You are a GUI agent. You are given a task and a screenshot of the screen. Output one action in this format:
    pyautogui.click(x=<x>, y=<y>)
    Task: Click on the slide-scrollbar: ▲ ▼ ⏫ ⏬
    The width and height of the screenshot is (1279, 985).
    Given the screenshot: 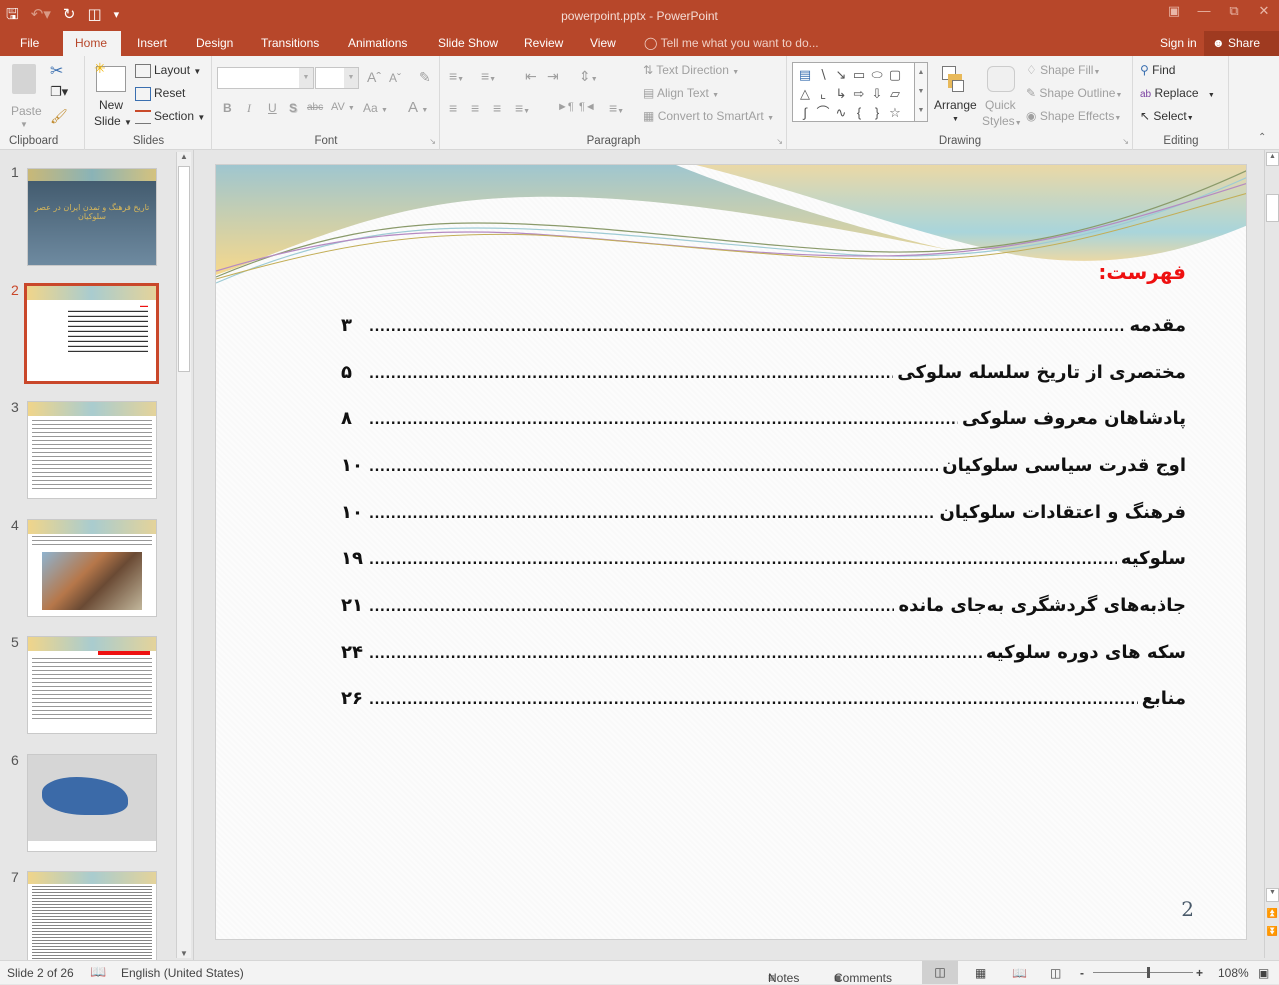 What is the action you would take?
    pyautogui.click(x=1271, y=554)
    